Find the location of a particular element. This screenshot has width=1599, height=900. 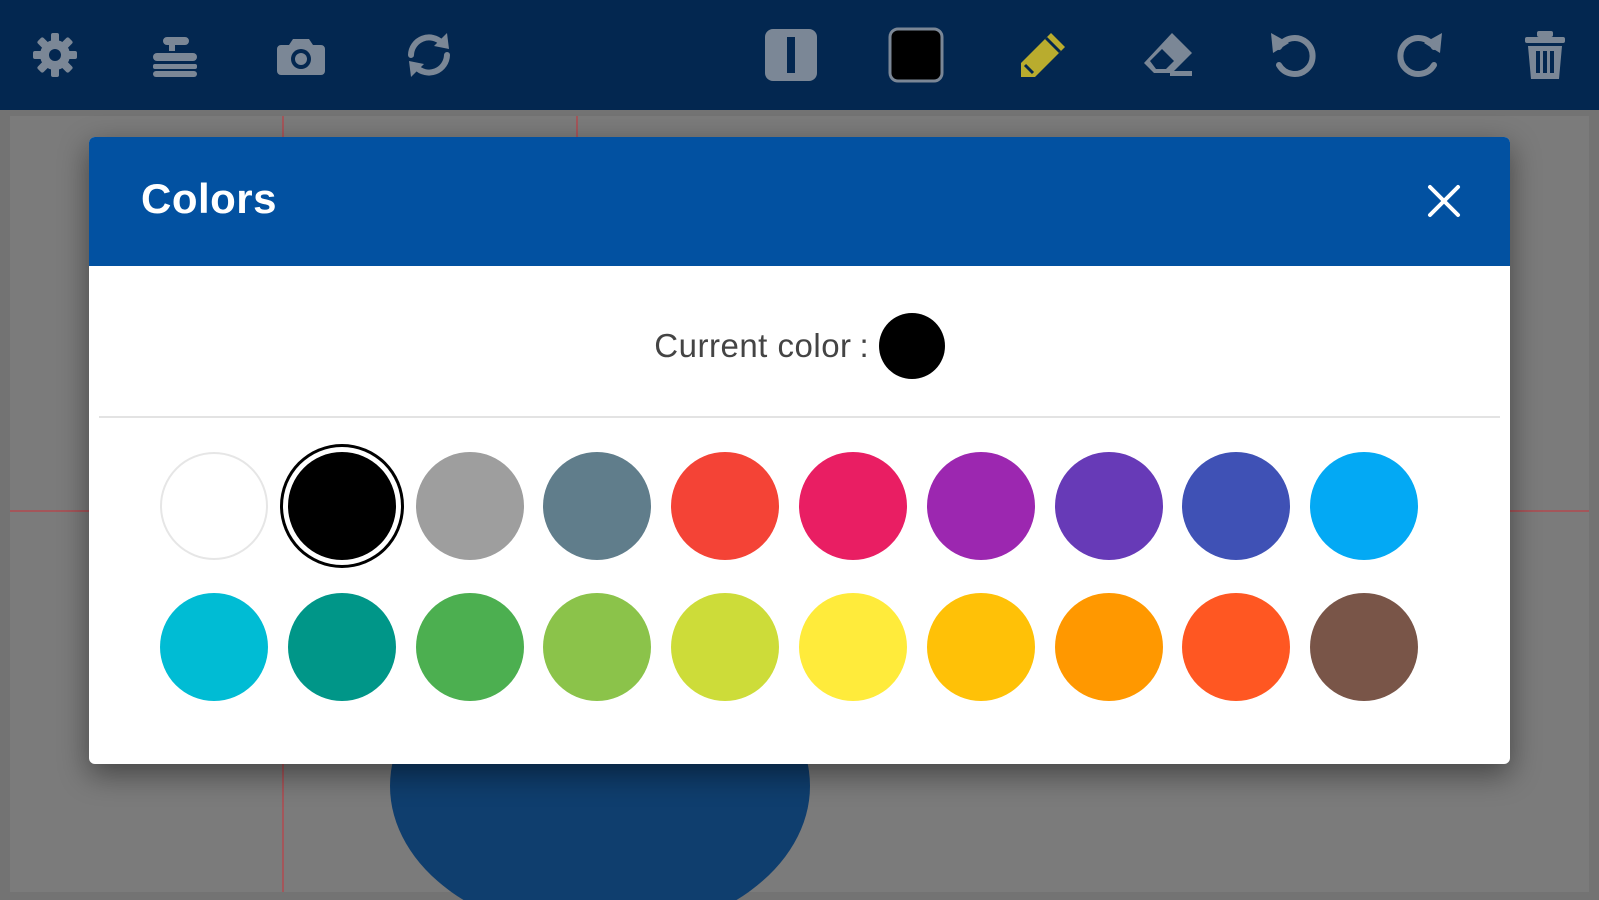

dialog-title: Colors is located at coordinates (209, 198).